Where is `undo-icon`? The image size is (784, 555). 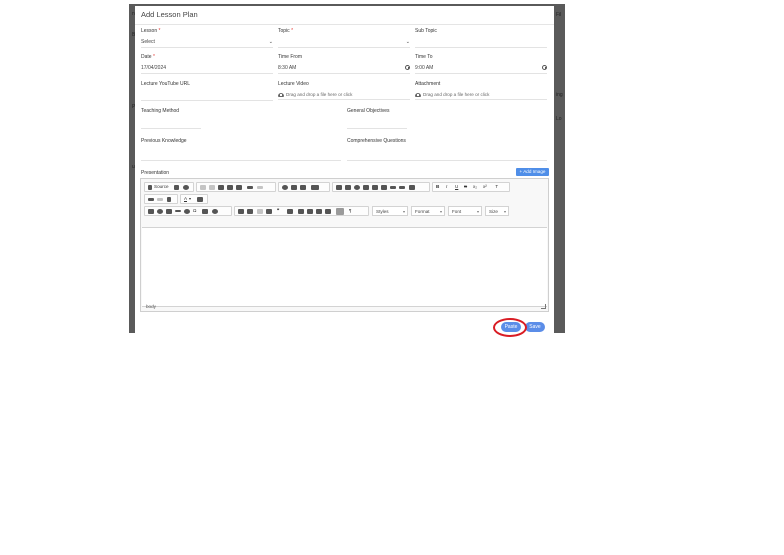 undo-icon is located at coordinates (250, 187).